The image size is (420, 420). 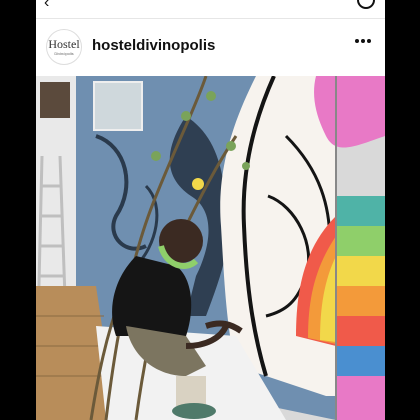 What do you see at coordinates (64, 53) in the screenshot?
I see `avatar-logo-subtext: Divinópolis` at bounding box center [64, 53].